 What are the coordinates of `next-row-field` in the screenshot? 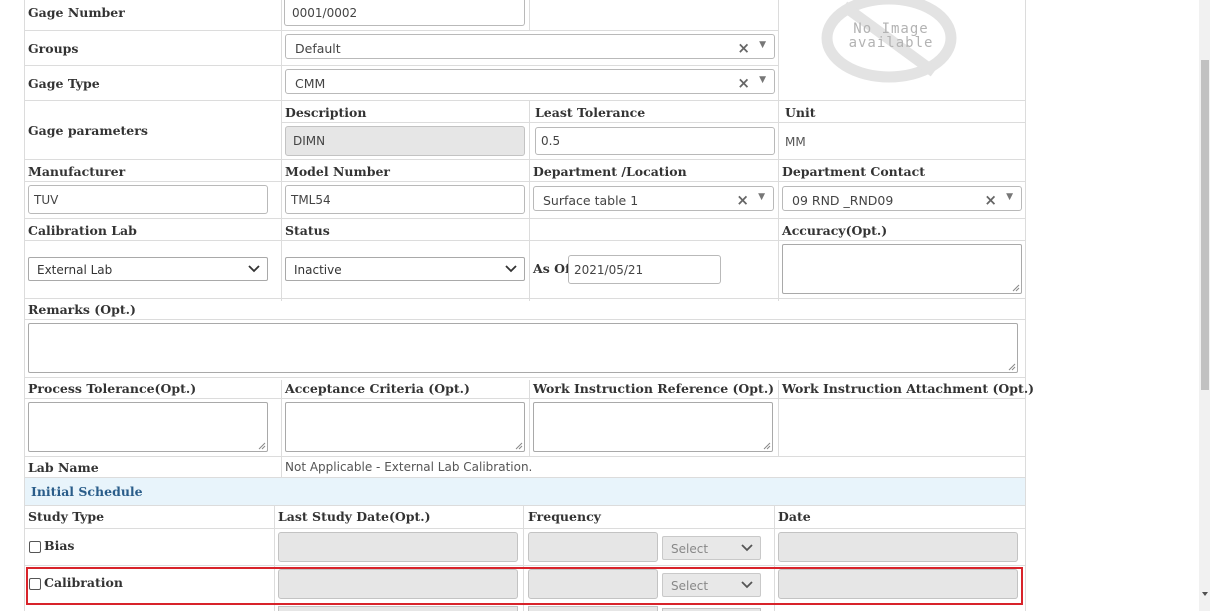 It's located at (398, 608).